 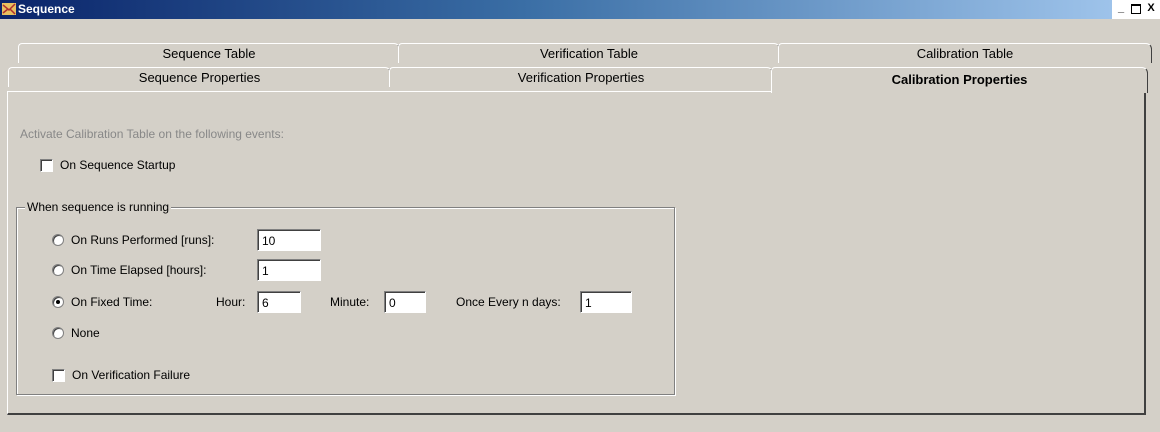 What do you see at coordinates (405, 302) in the screenshot?
I see `minute-input: 0` at bounding box center [405, 302].